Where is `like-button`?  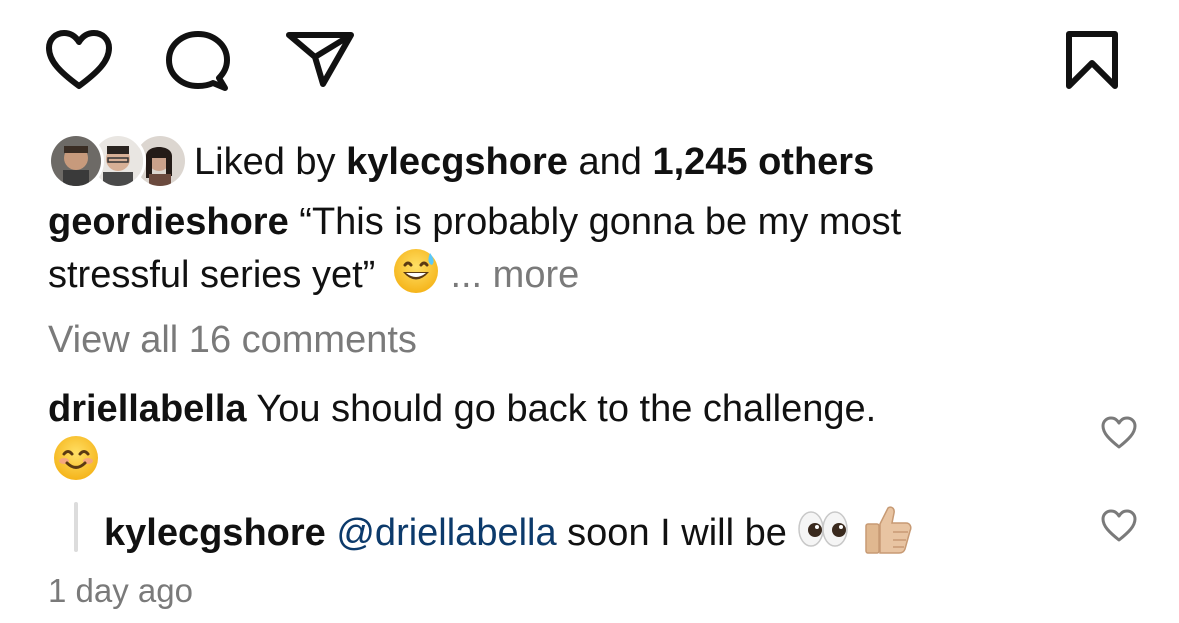 like-button is located at coordinates (79, 60).